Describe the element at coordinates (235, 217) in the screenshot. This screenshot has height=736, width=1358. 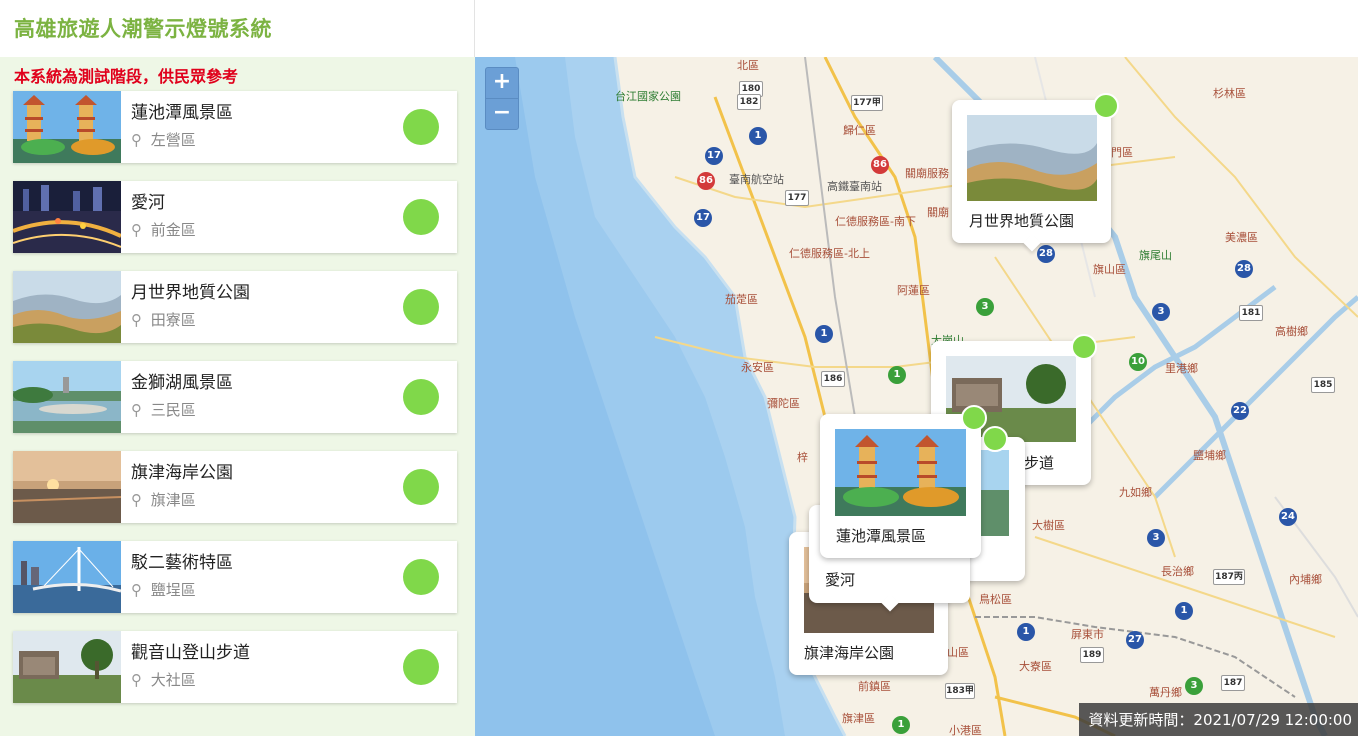
I see `spot-card-love-river: 愛河 ⚲ 前金區` at that location.